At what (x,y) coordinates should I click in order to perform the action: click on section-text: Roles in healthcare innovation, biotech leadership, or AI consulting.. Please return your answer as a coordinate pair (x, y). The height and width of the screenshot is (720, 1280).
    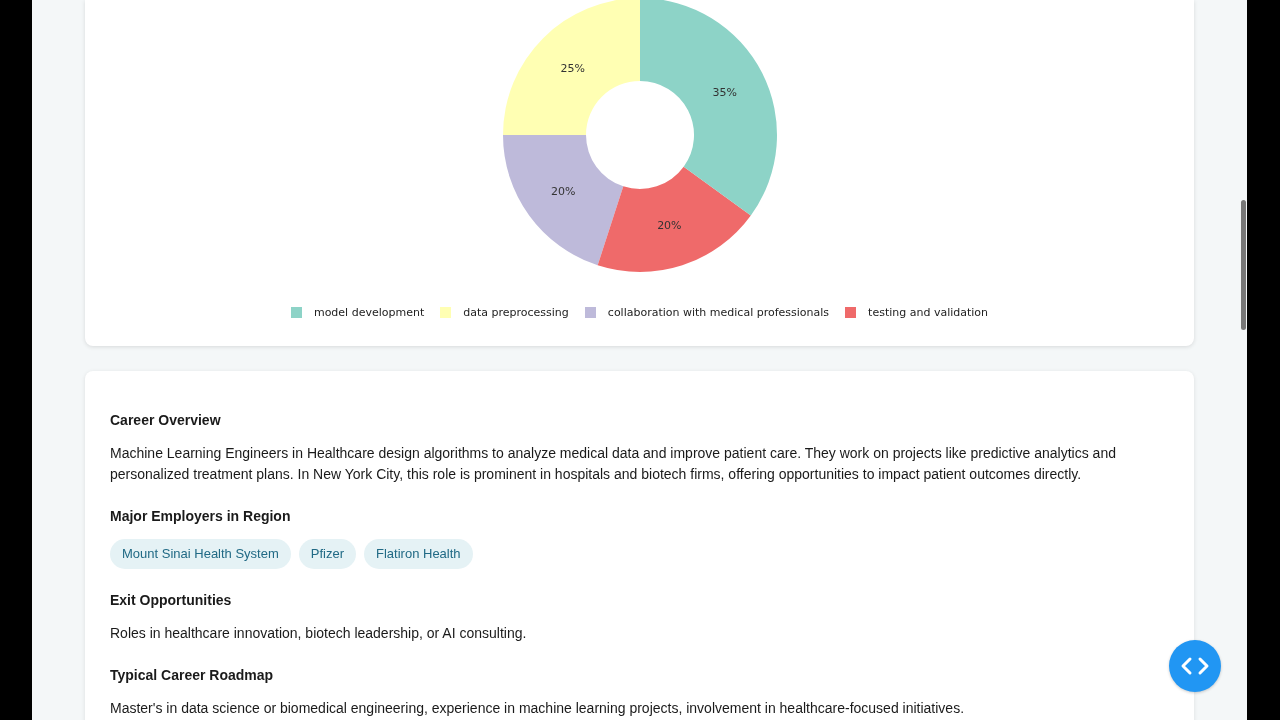
    Looking at the image, I should click on (319, 633).